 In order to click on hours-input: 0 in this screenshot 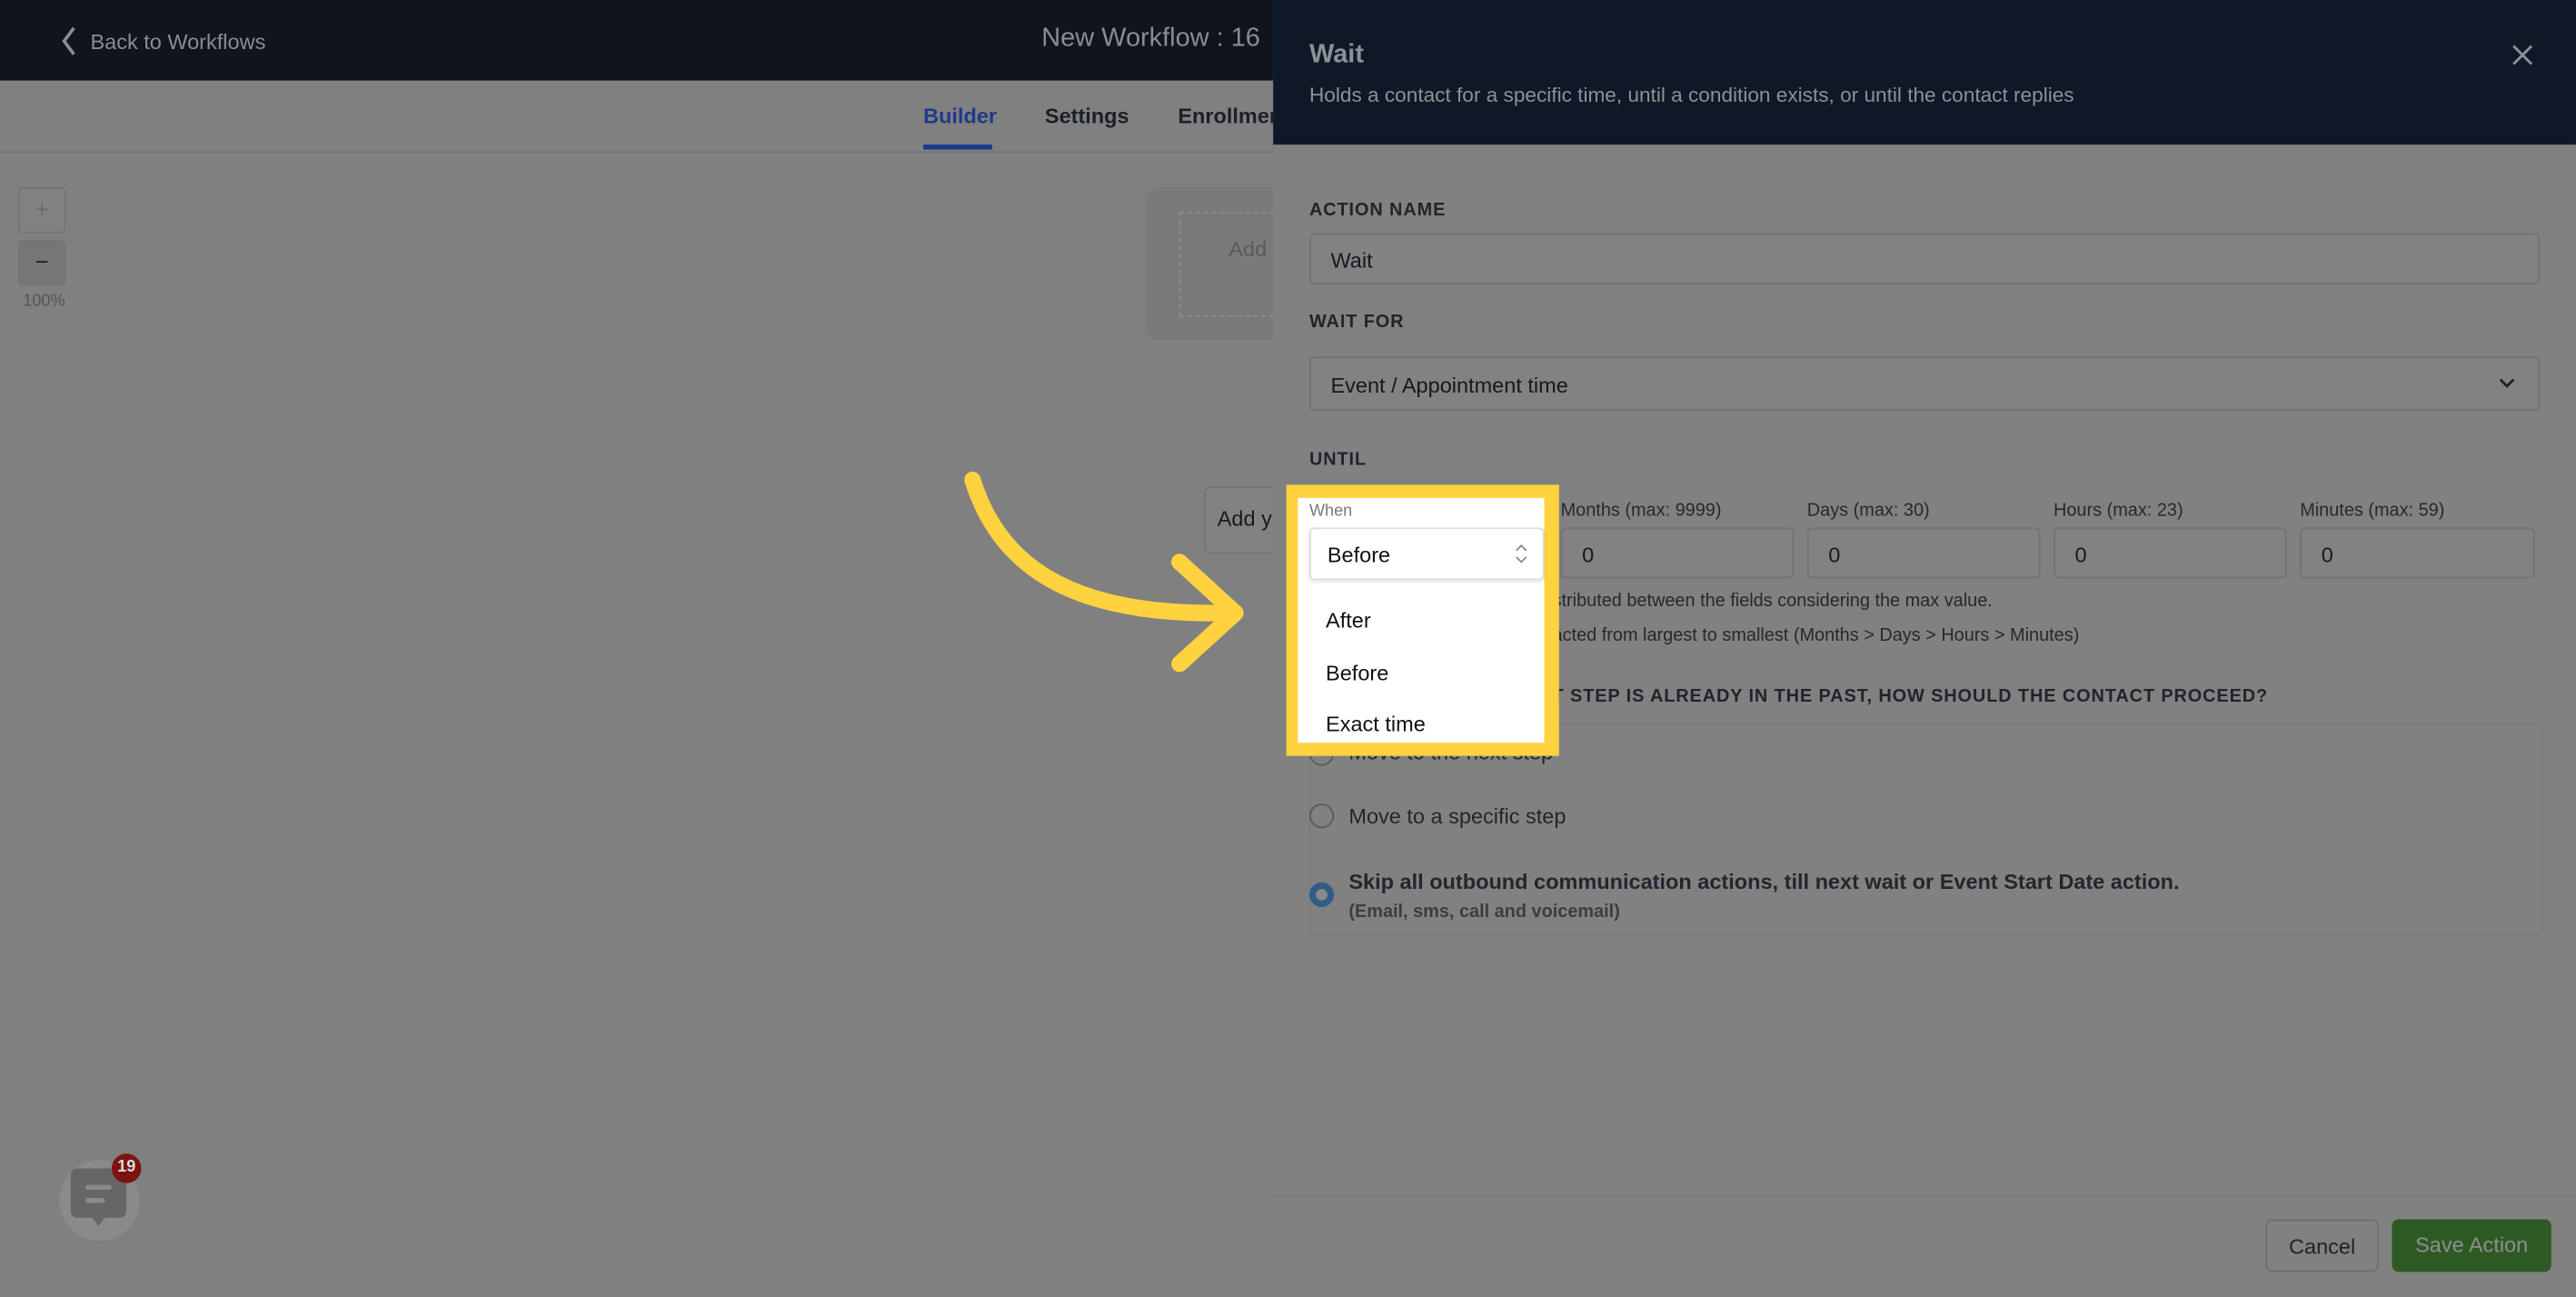, I will do `click(2170, 553)`.